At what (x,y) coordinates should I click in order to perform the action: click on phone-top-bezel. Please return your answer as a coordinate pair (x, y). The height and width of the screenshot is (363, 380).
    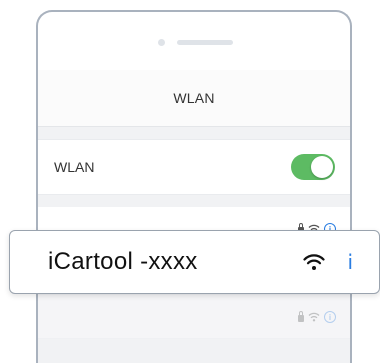
    Looking at the image, I should click on (194, 42).